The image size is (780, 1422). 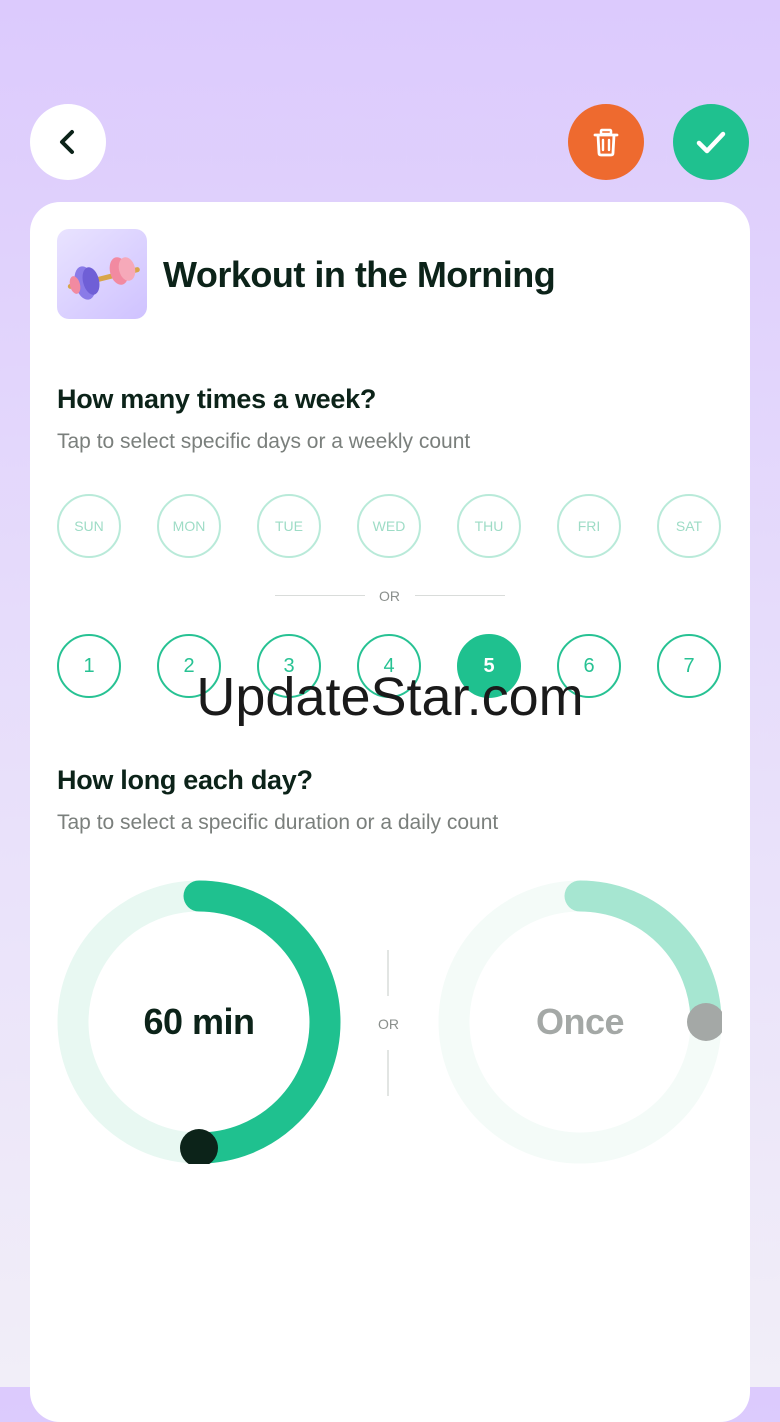 I want to click on count-5-selected: 5, so click(x=489, y=666).